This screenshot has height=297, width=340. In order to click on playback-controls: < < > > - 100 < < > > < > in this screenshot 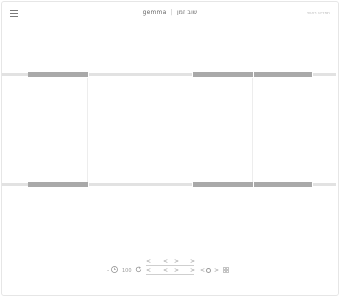, I will do `click(175, 268)`.